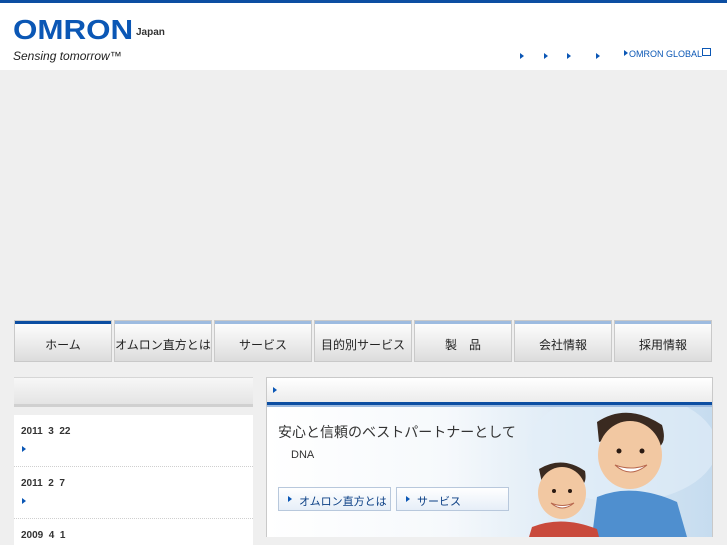  Describe the element at coordinates (343, 501) in the screenshot. I see `about-button-label: オムロン直方とは` at that location.